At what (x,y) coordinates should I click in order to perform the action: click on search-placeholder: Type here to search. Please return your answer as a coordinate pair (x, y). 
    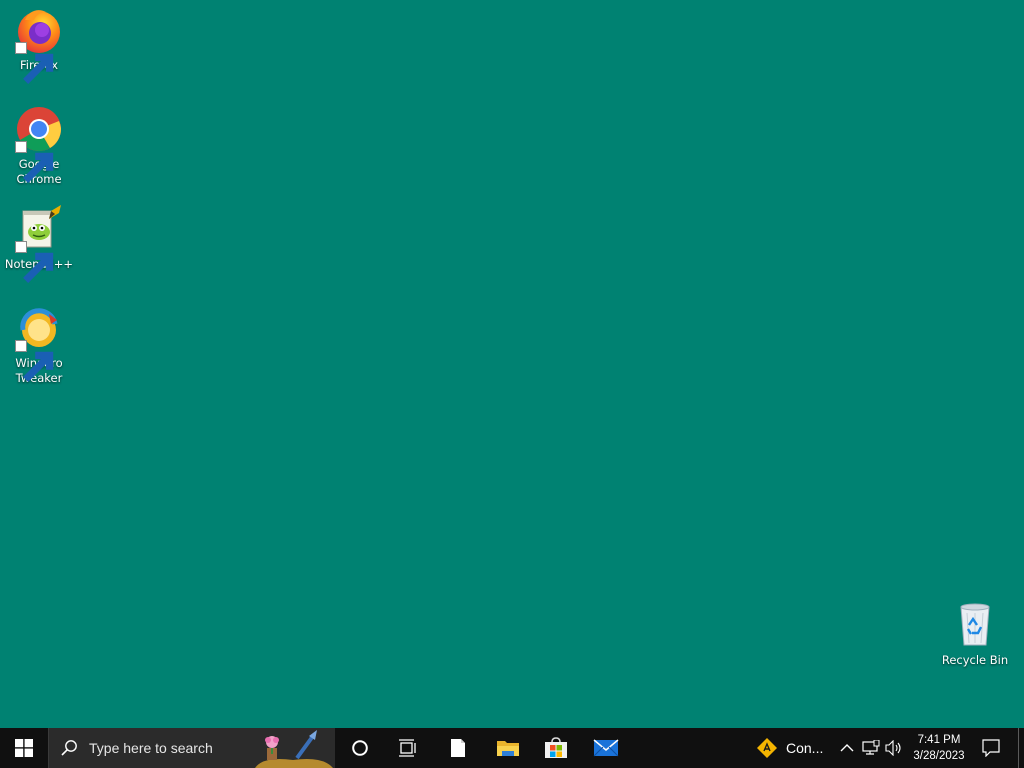
    Looking at the image, I should click on (151, 748).